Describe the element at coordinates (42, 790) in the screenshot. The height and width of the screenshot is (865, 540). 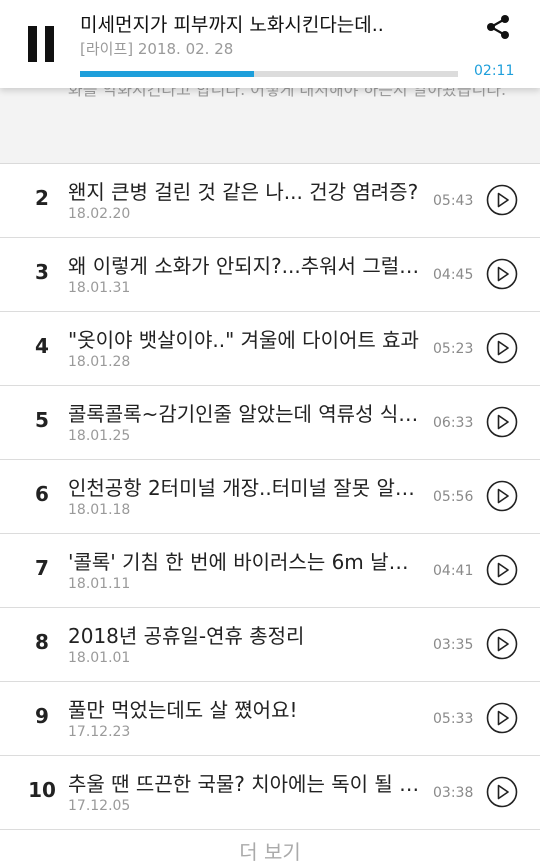
I see `episode-number: 10` at that location.